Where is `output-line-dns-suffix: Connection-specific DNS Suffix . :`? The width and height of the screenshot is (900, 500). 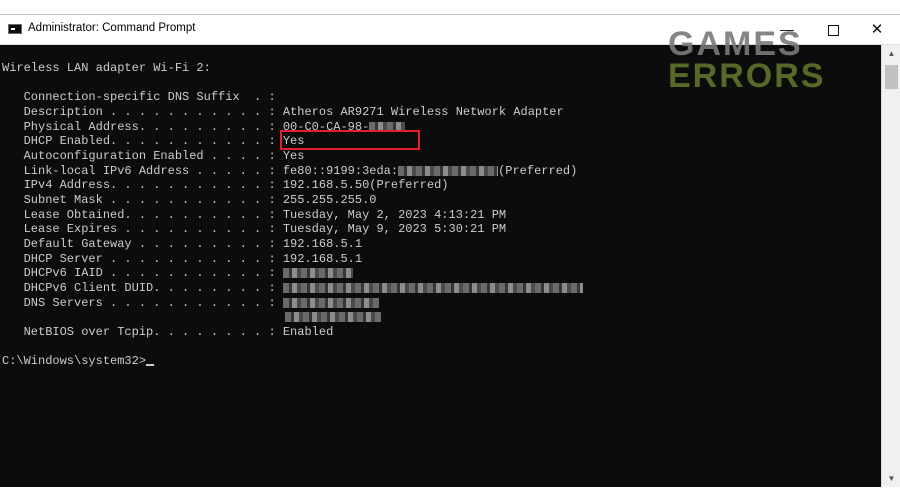 output-line-dns-suffix: Connection-specific DNS Suffix . : is located at coordinates (139, 97).